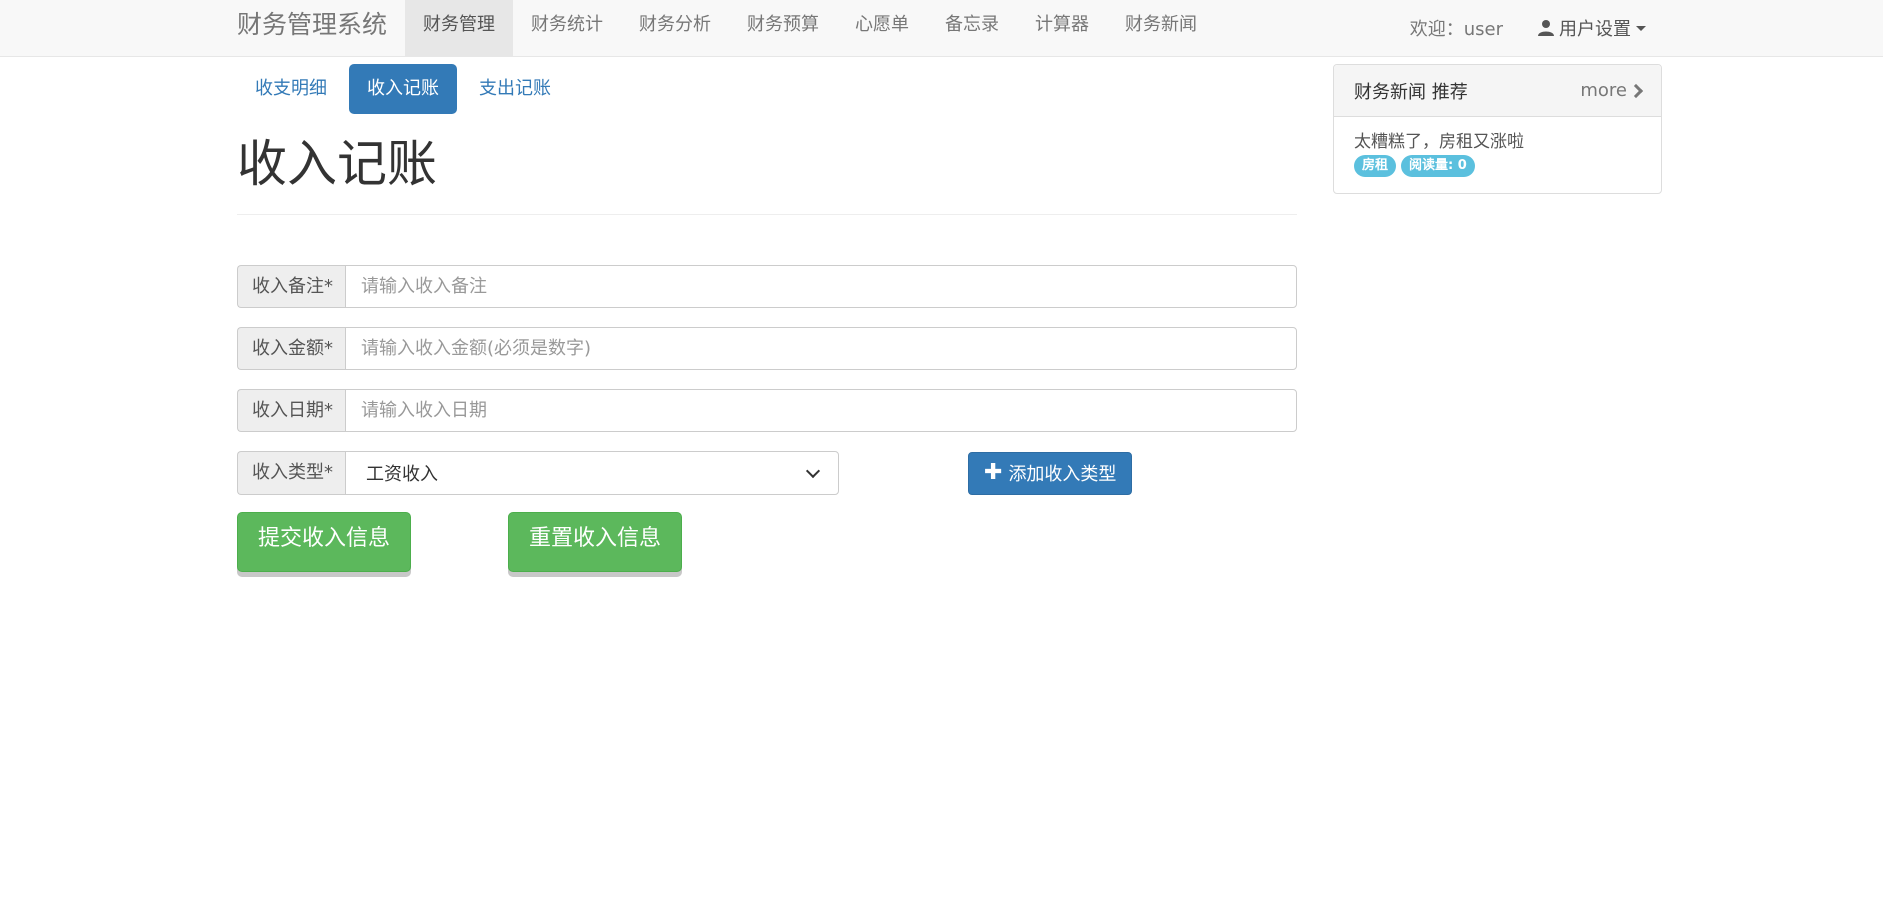 Image resolution: width=1883 pixels, height=898 pixels. I want to click on news-item-labels: 房租 阅读量: 0, so click(1497, 166).